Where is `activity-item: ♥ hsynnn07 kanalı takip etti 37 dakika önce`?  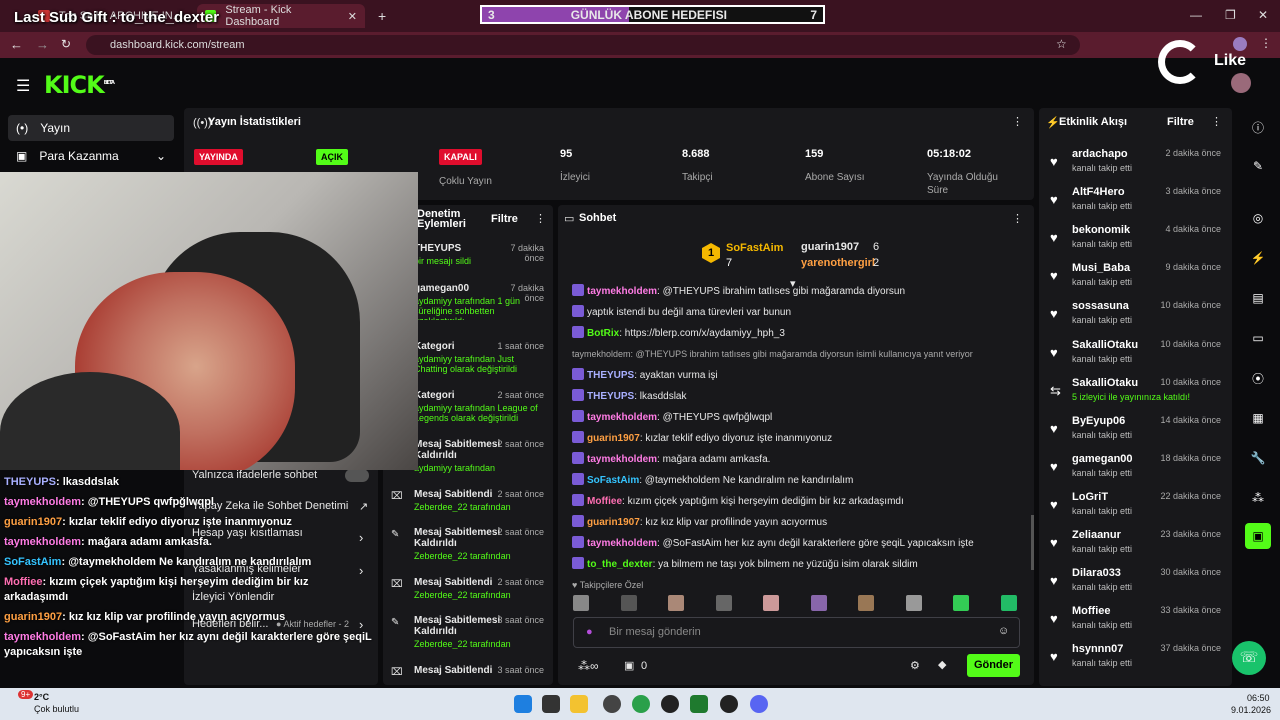
activity-item: ♥ hsynnn07 kanalı takip etti 37 dakika önce is located at coordinates (1138, 655).